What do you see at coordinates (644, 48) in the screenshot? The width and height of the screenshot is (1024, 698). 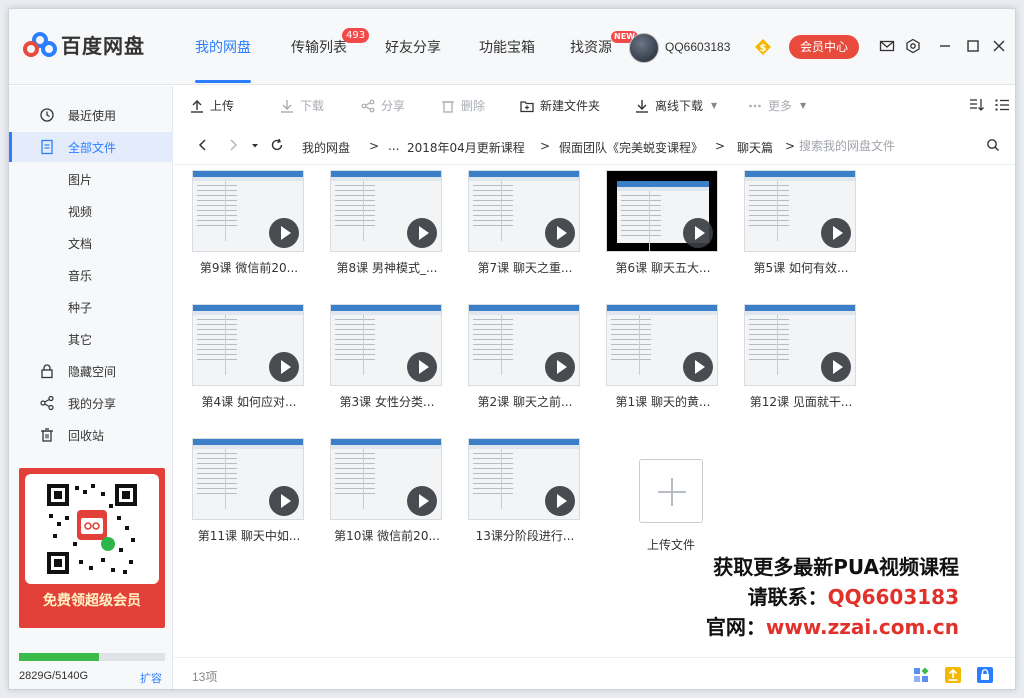 I see `avatar` at bounding box center [644, 48].